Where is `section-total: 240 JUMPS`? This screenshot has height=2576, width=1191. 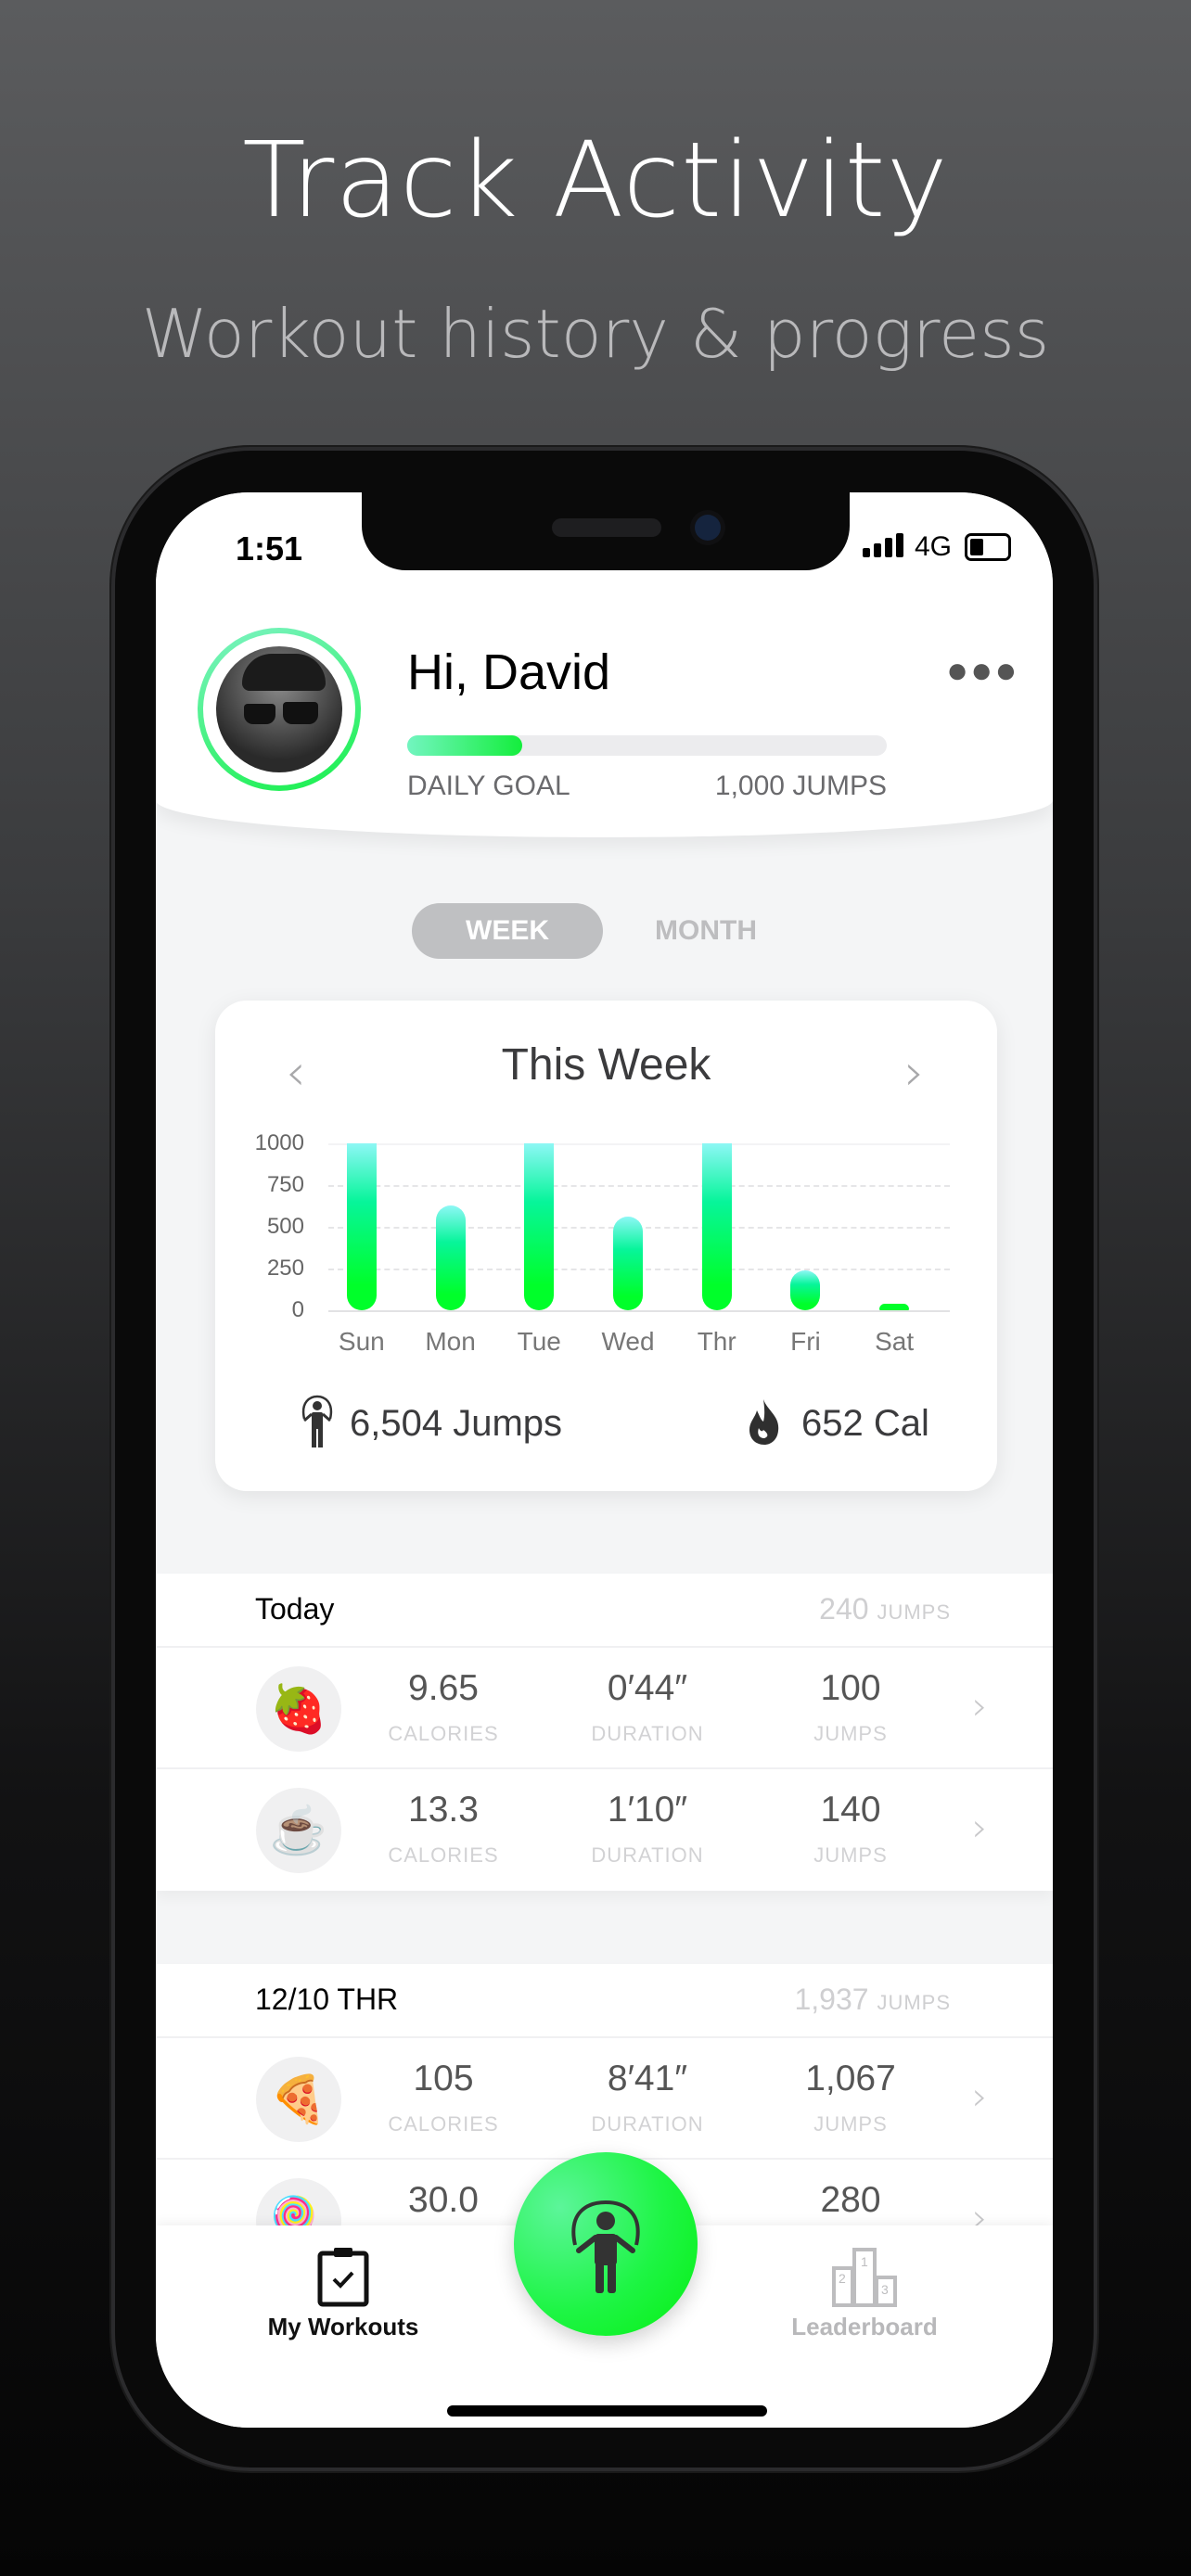
section-total: 240 JUMPS is located at coordinates (885, 1609).